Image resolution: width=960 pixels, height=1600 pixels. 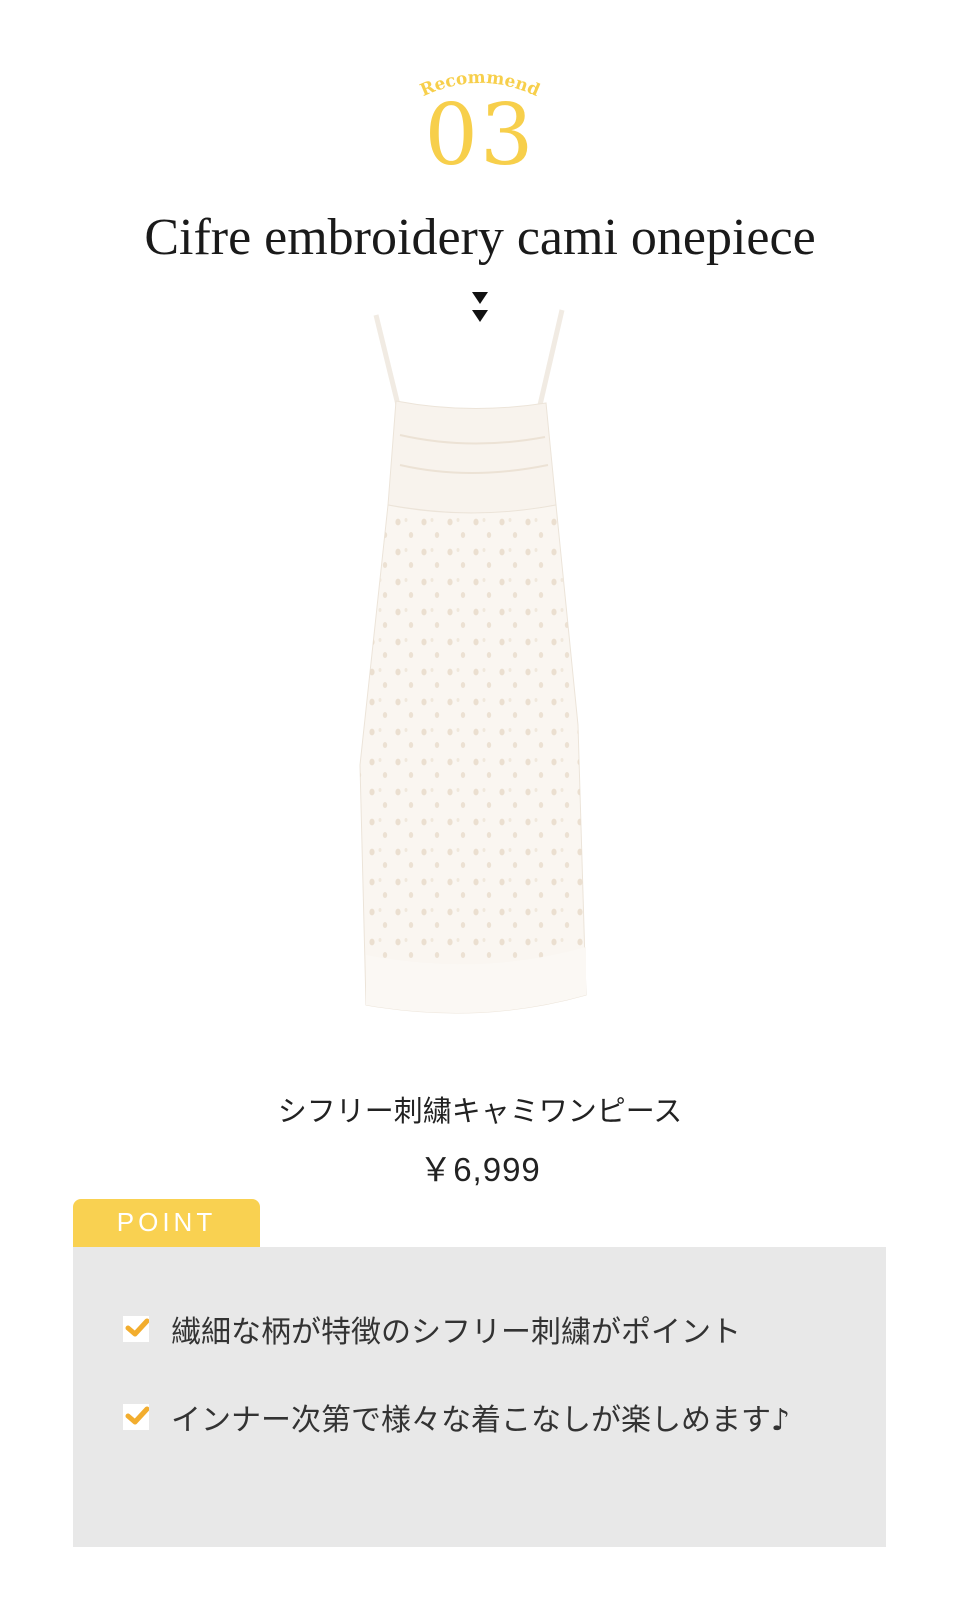 I want to click on product-title-en: Cifre embroidery cami onepiece, so click(x=480, y=237).